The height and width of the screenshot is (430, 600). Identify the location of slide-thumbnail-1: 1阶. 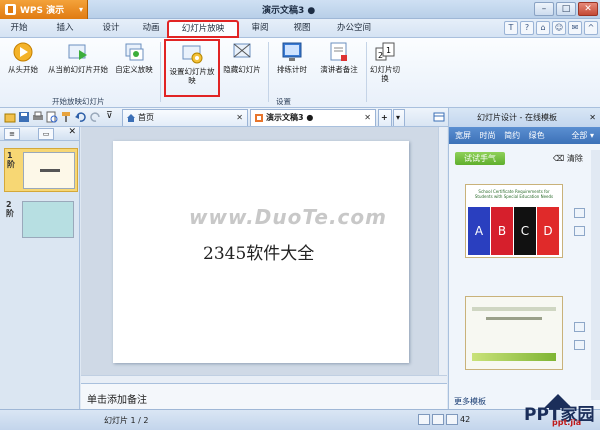
(41, 170).